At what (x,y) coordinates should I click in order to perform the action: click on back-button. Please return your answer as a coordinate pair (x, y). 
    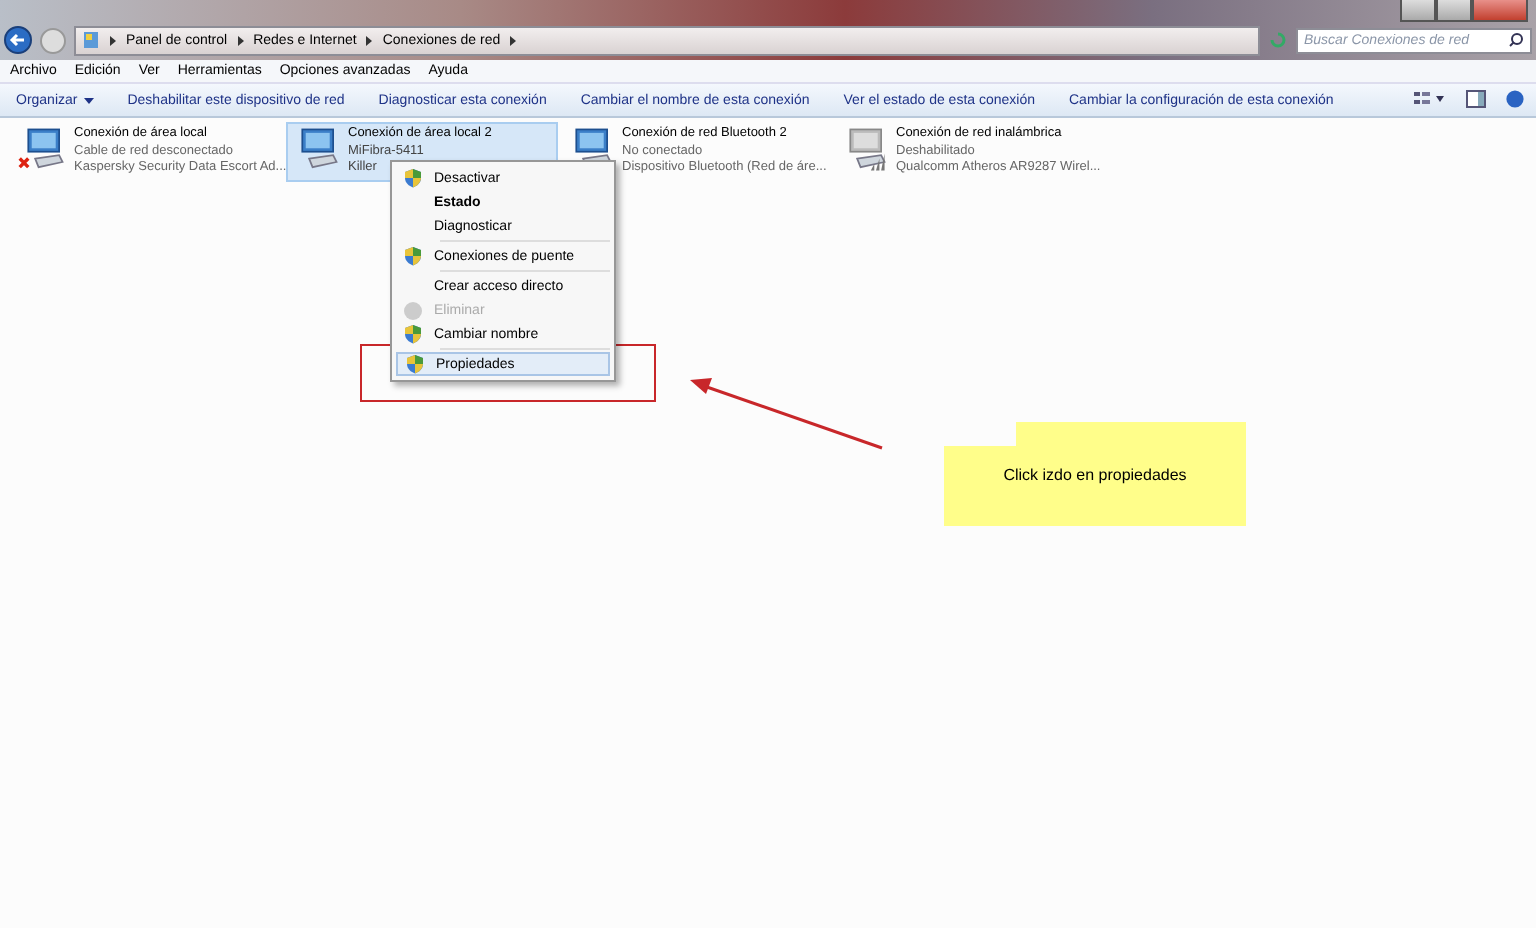
    Looking at the image, I should click on (18, 40).